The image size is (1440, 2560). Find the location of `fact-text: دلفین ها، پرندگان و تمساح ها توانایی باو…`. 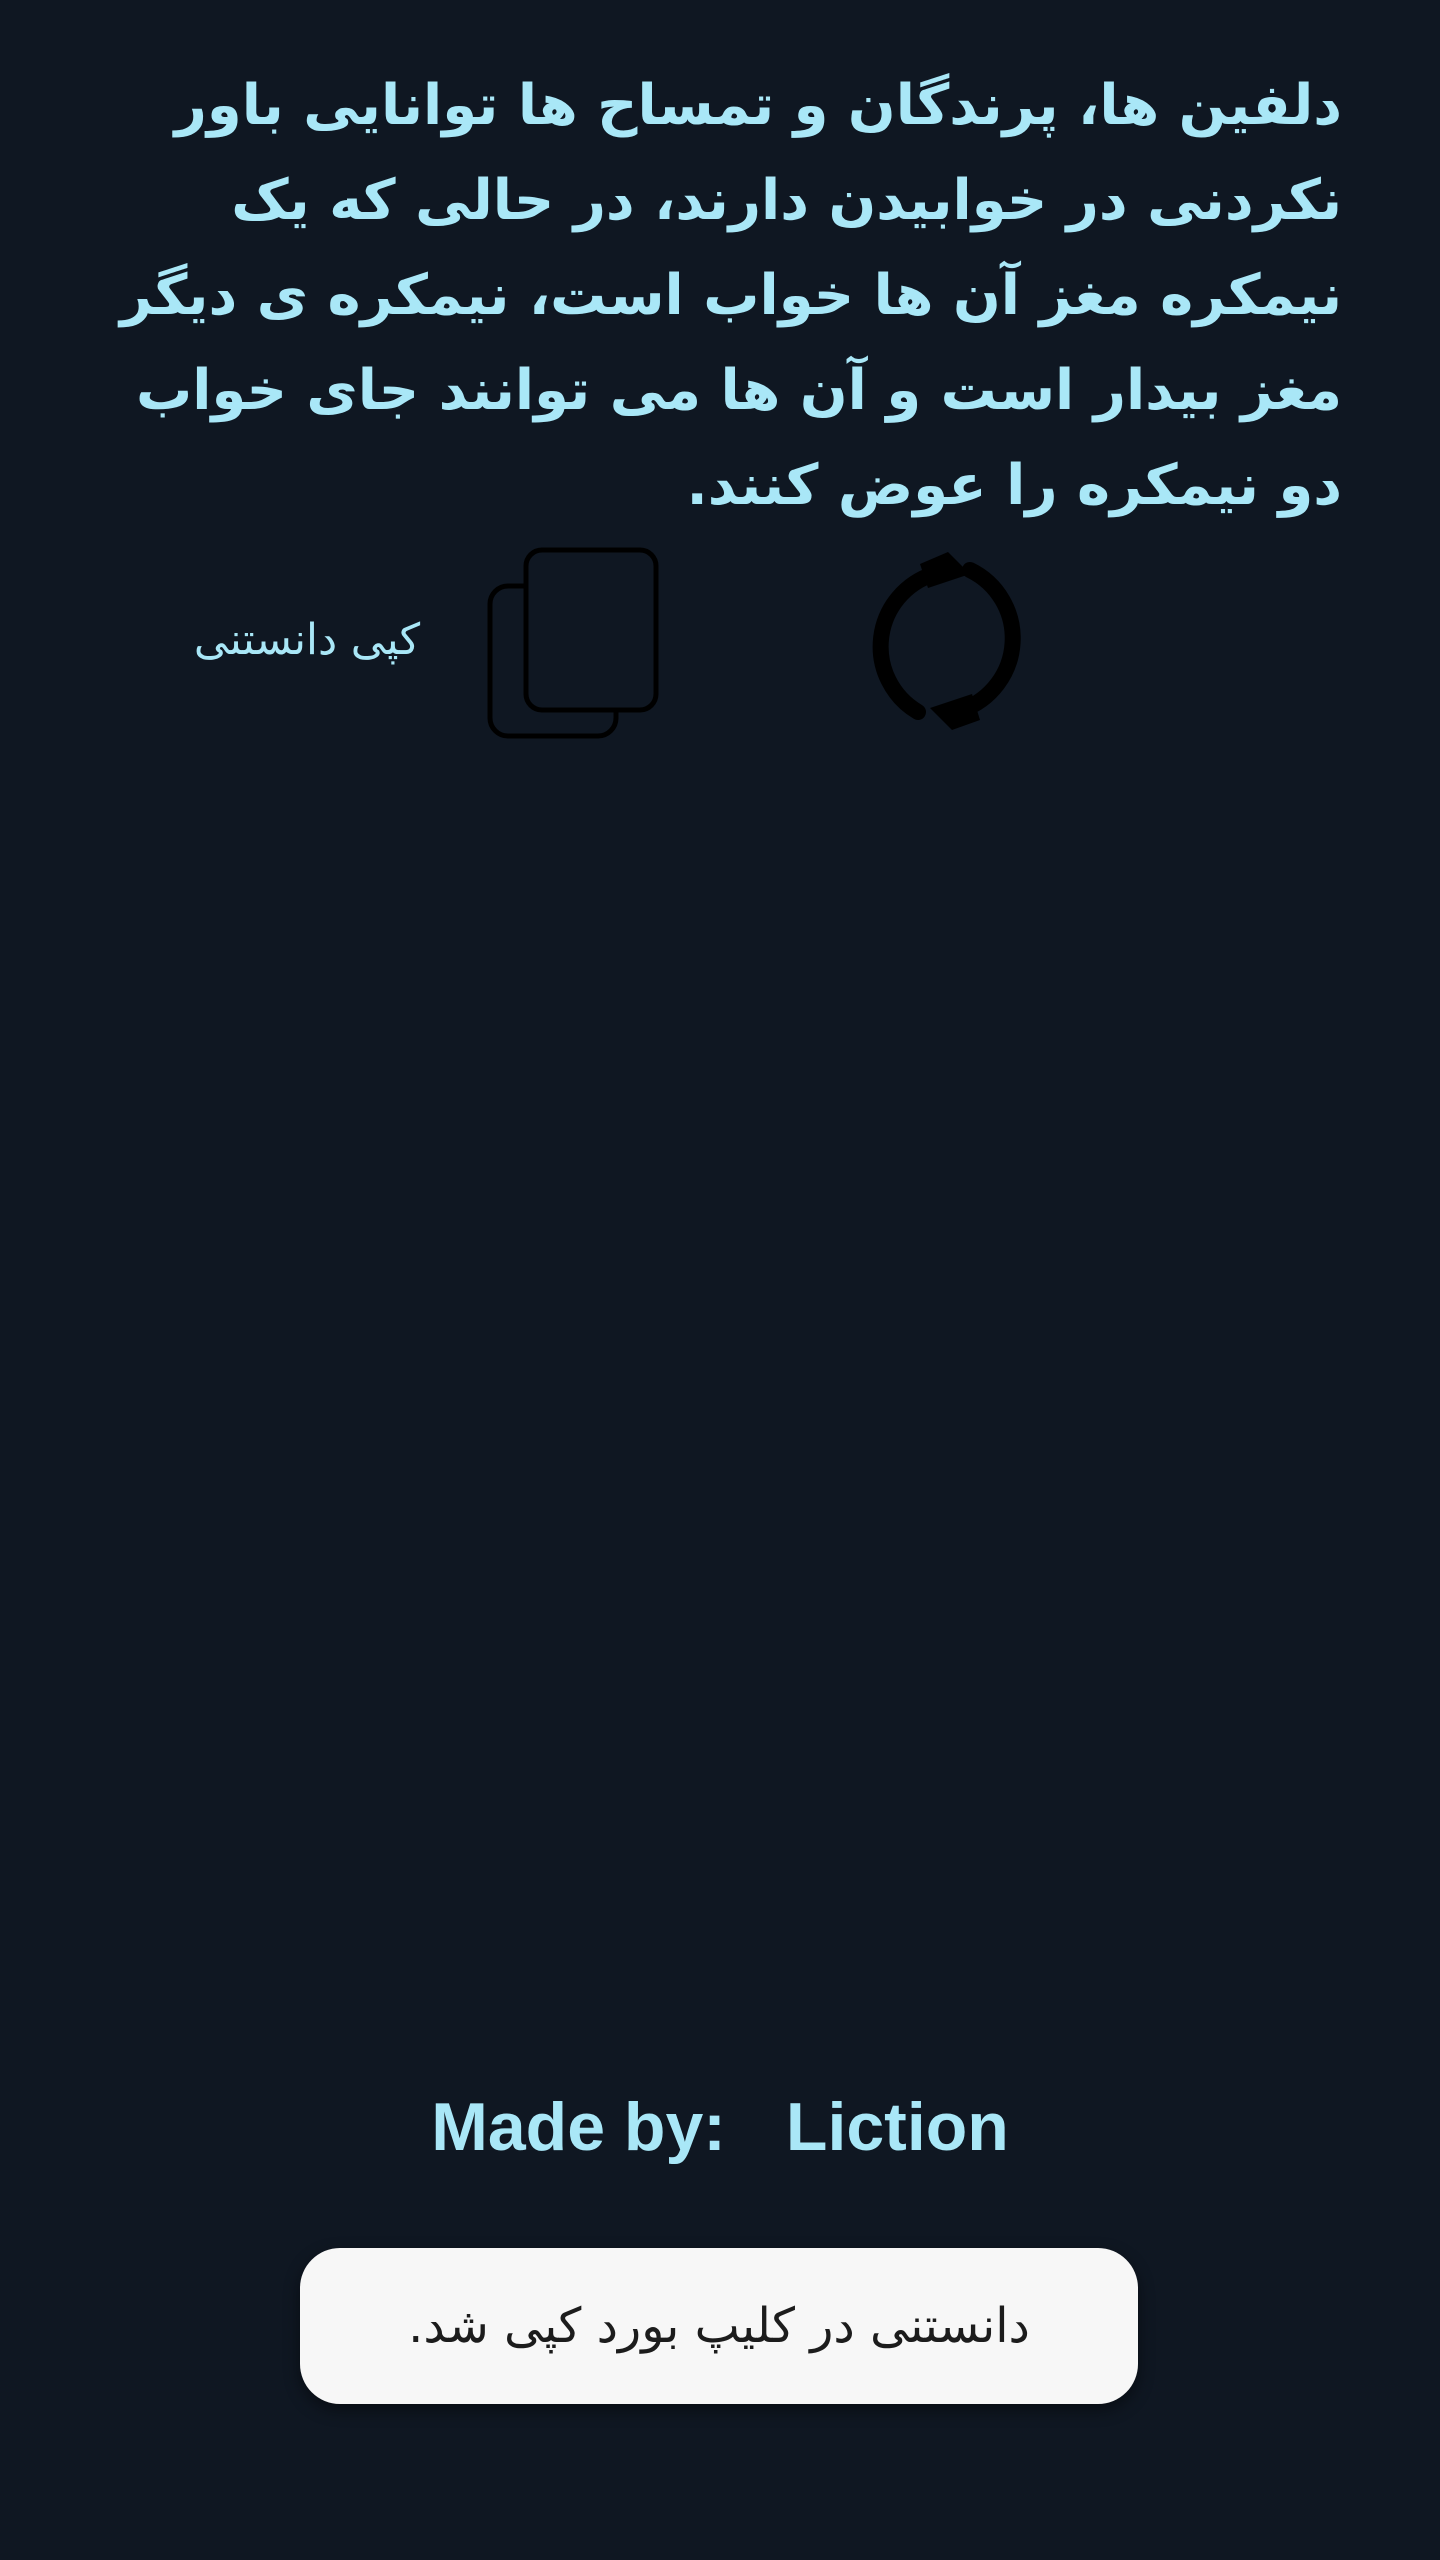

fact-text: دلفین ها، پرندگان و تمساح ها توانایی باو… is located at coordinates (731, 295).